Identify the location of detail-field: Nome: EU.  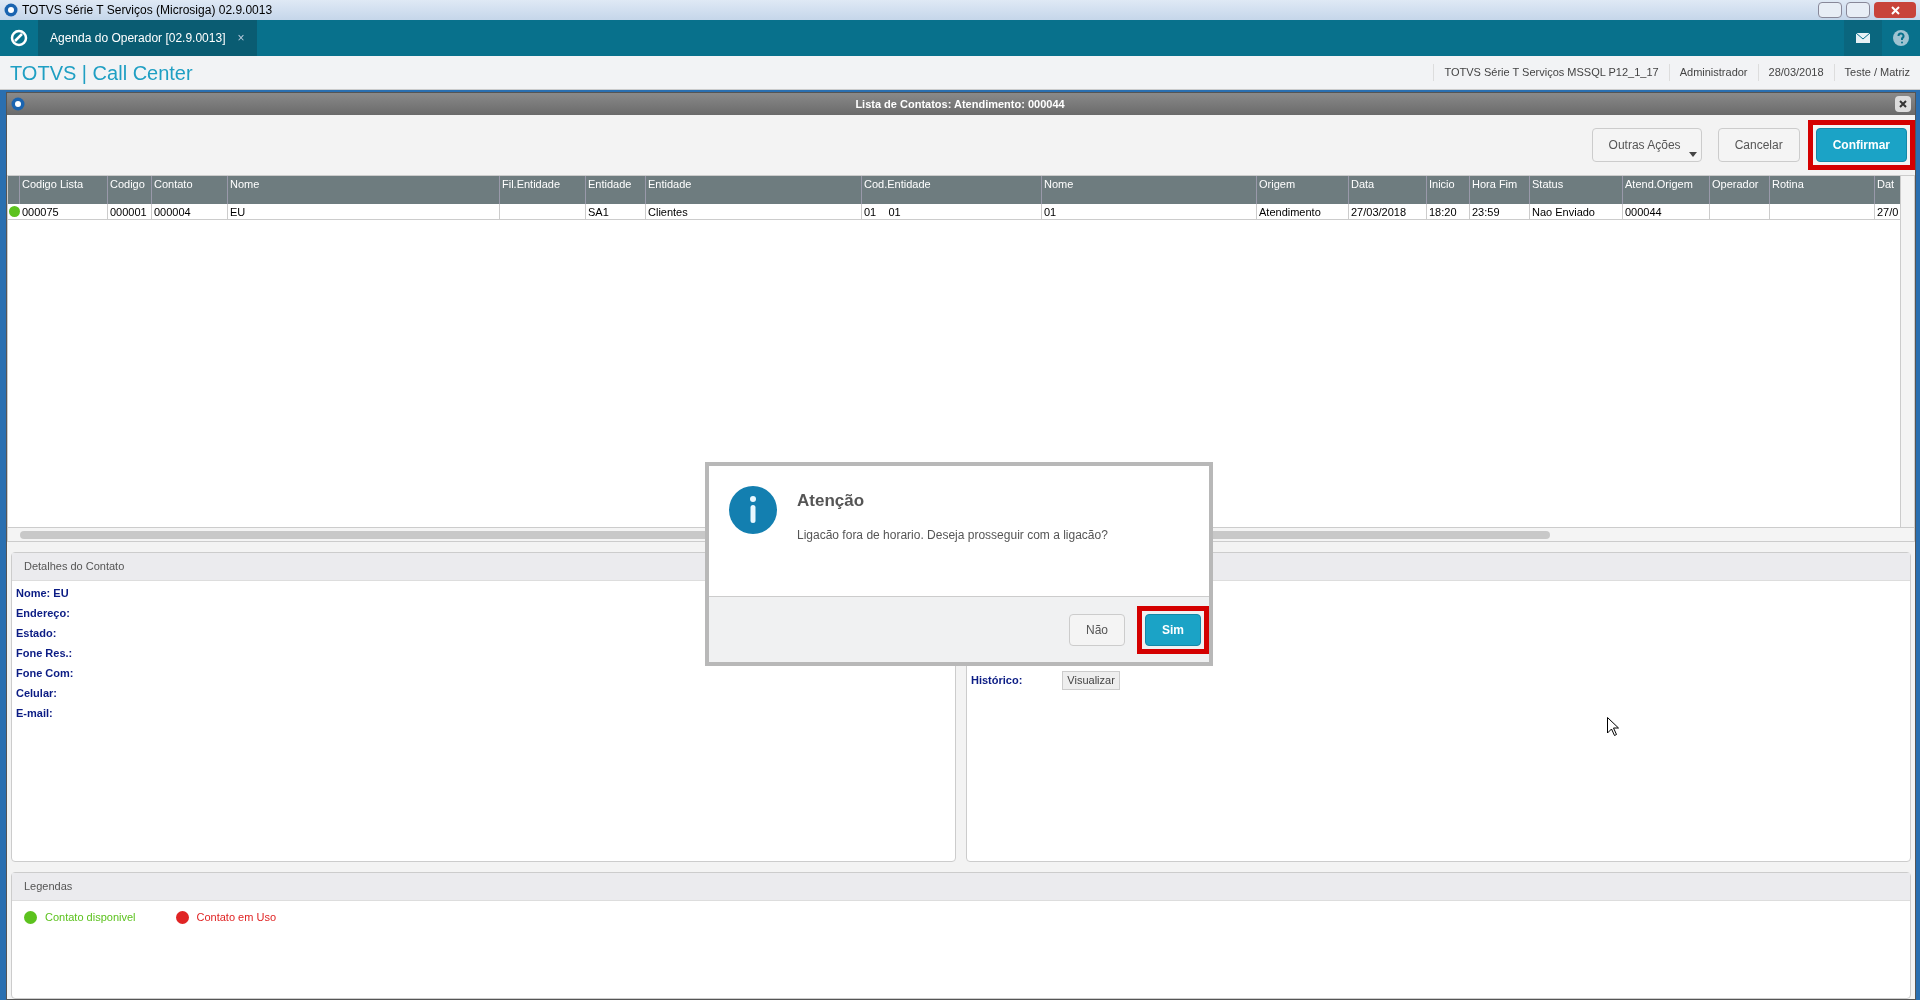
(485, 595).